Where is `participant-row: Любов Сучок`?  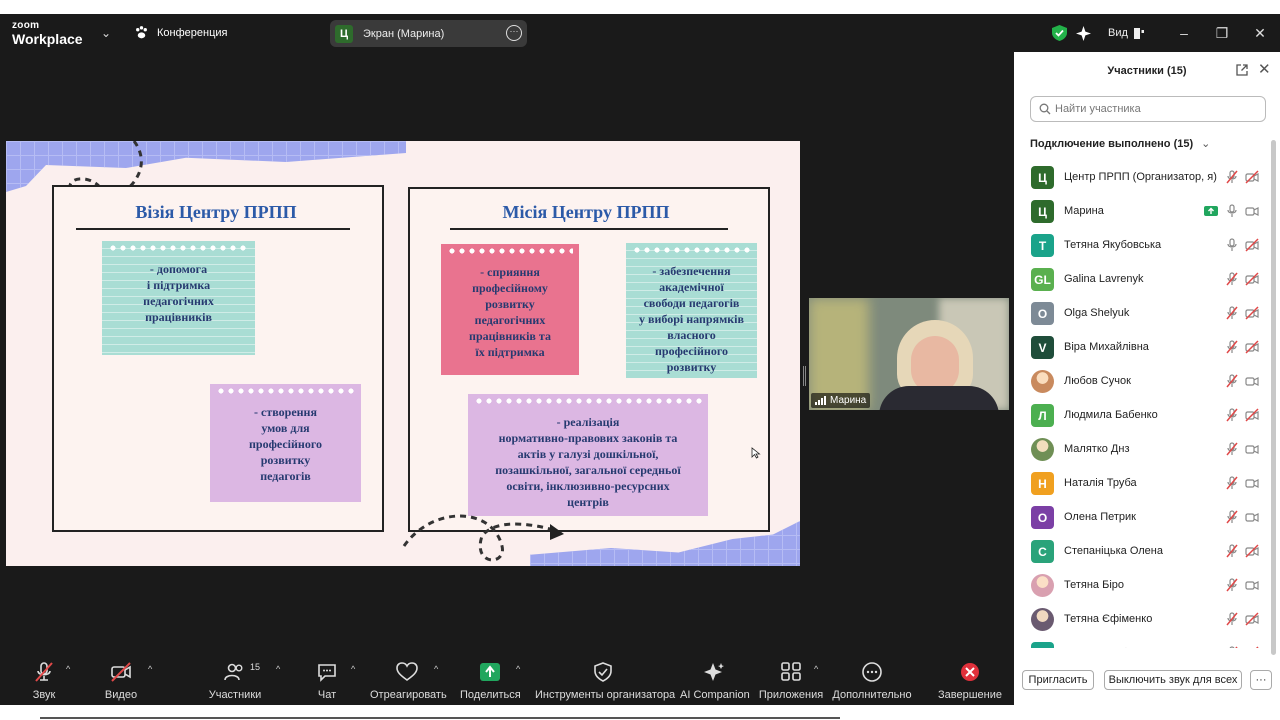 participant-row: Любов Сучок is located at coordinates (1143, 381).